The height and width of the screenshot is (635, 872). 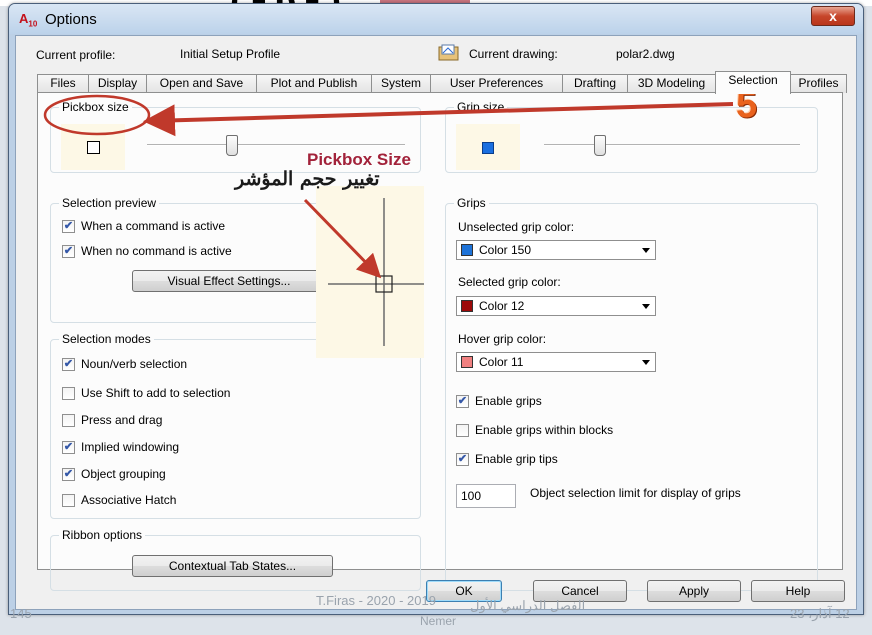 I want to click on slide-page-number: 145, so click(x=21, y=613).